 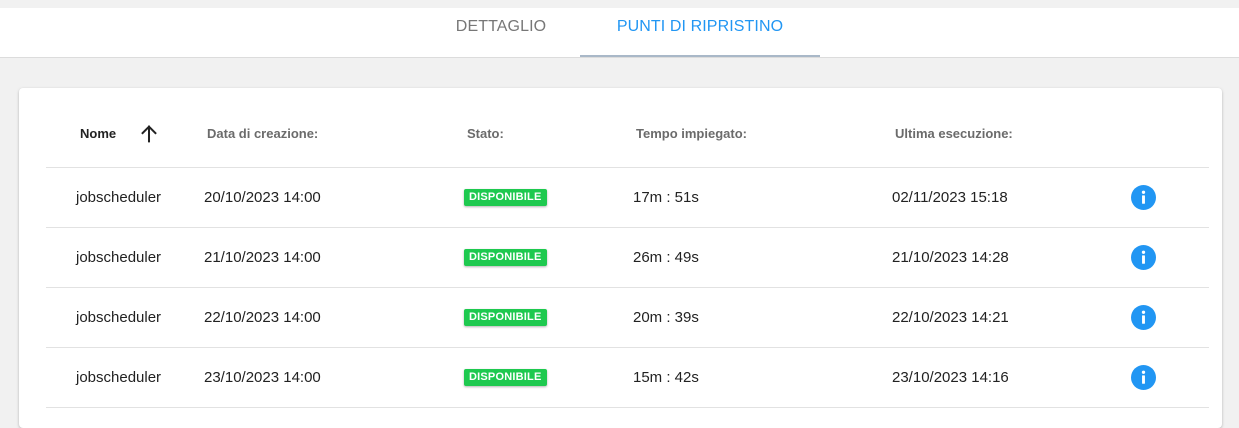 What do you see at coordinates (149, 134) in the screenshot?
I see `arrow-up-icon` at bounding box center [149, 134].